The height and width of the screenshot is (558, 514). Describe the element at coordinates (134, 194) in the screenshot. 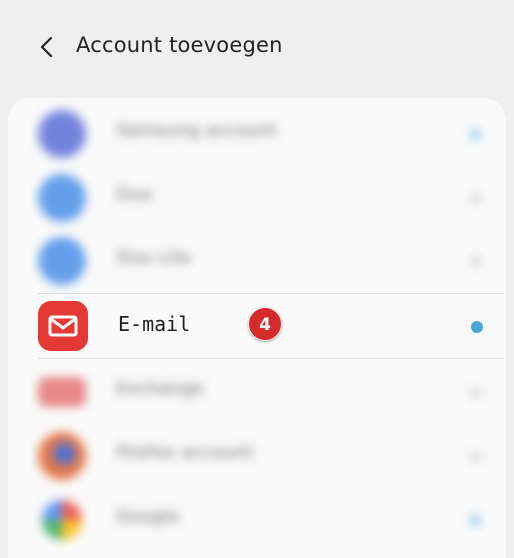

I see `list-item-label: Duo` at that location.